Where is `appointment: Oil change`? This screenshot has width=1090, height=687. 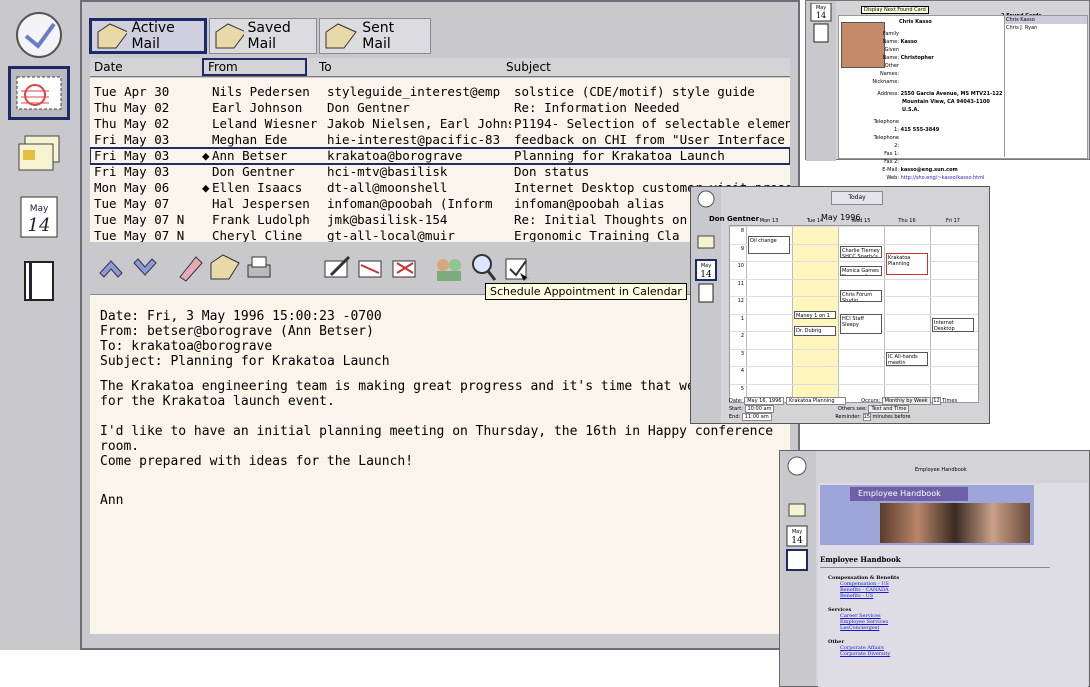 appointment: Oil change is located at coordinates (769, 245).